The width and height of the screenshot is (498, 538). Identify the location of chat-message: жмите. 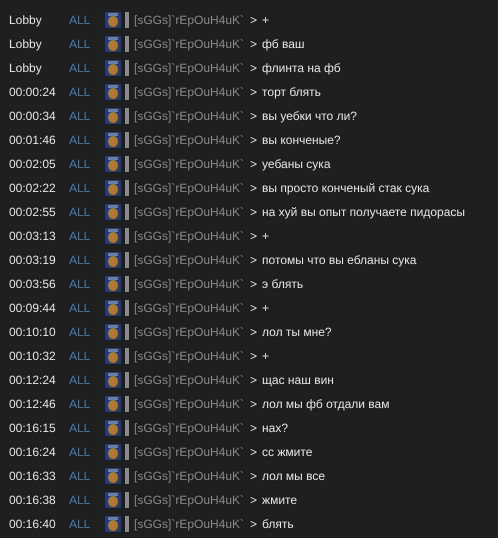
(280, 500).